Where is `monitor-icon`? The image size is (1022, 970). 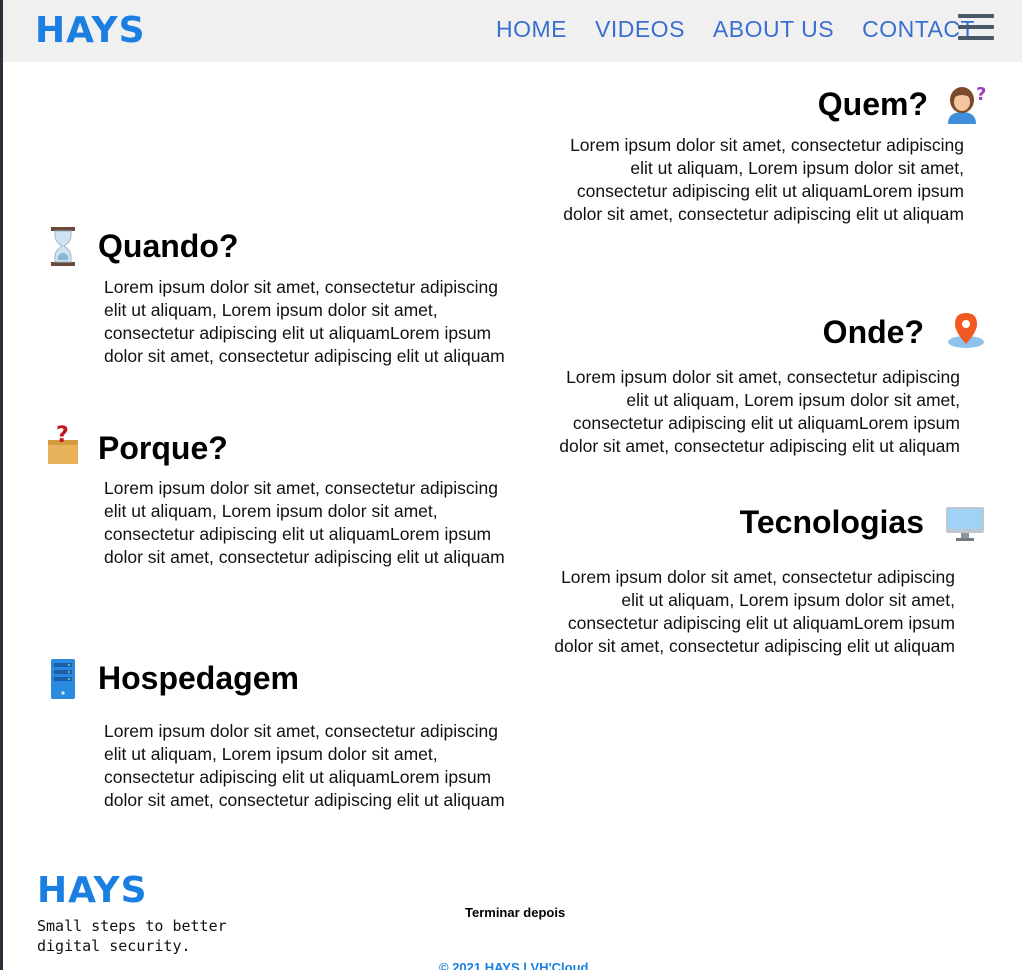
monitor-icon is located at coordinates (965, 524).